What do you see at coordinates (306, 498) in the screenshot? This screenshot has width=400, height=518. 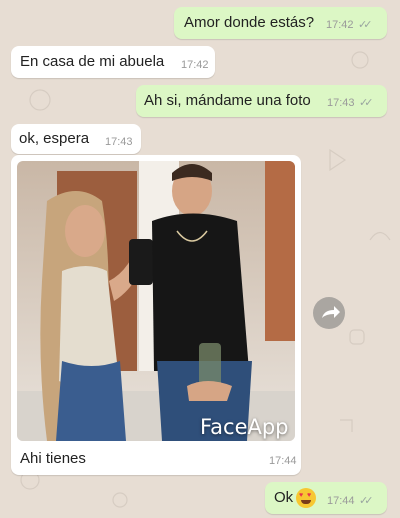 I see `heart-eyes-emoji: ♥ ♥` at bounding box center [306, 498].